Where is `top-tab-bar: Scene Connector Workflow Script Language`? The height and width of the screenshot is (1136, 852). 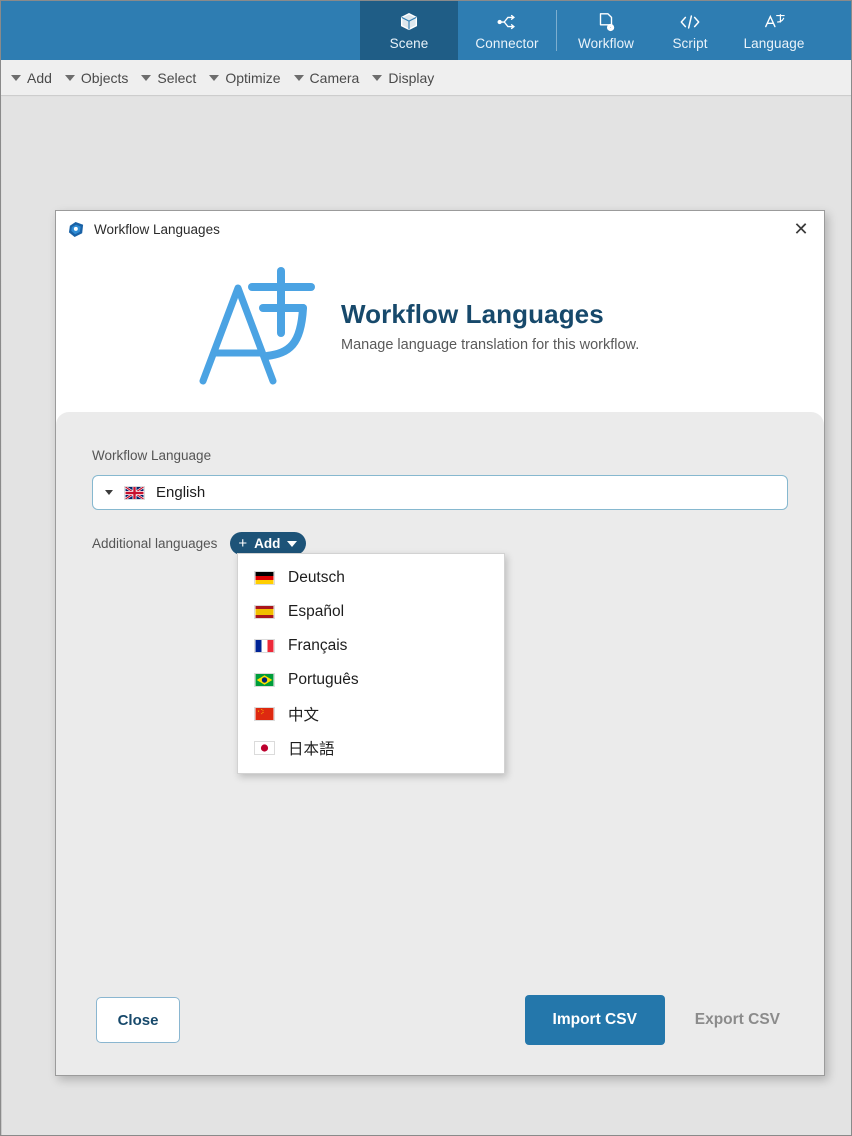
top-tab-bar: Scene Connector Workflow Script Language is located at coordinates (426, 30).